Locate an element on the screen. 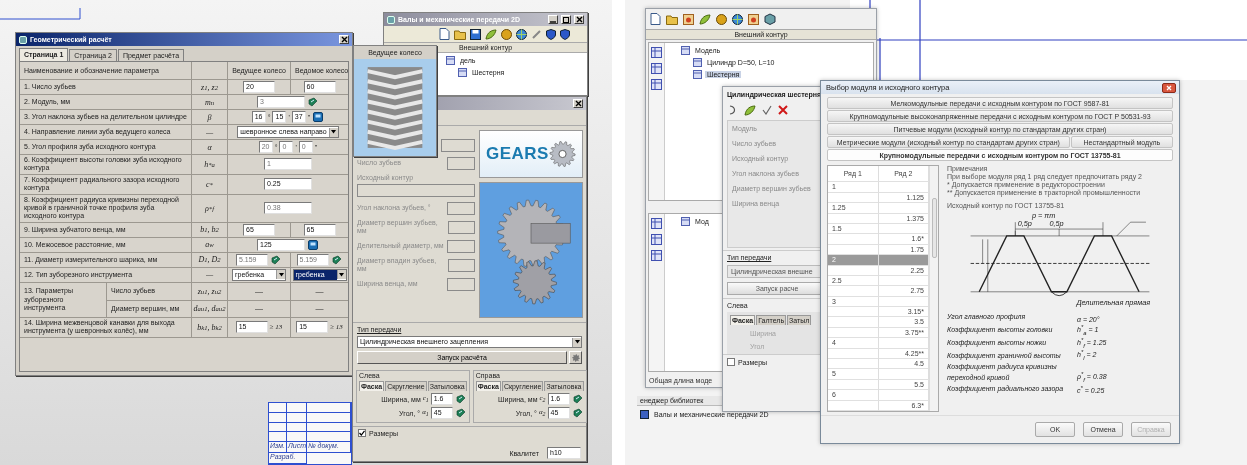  settings-button is located at coordinates (575, 357).